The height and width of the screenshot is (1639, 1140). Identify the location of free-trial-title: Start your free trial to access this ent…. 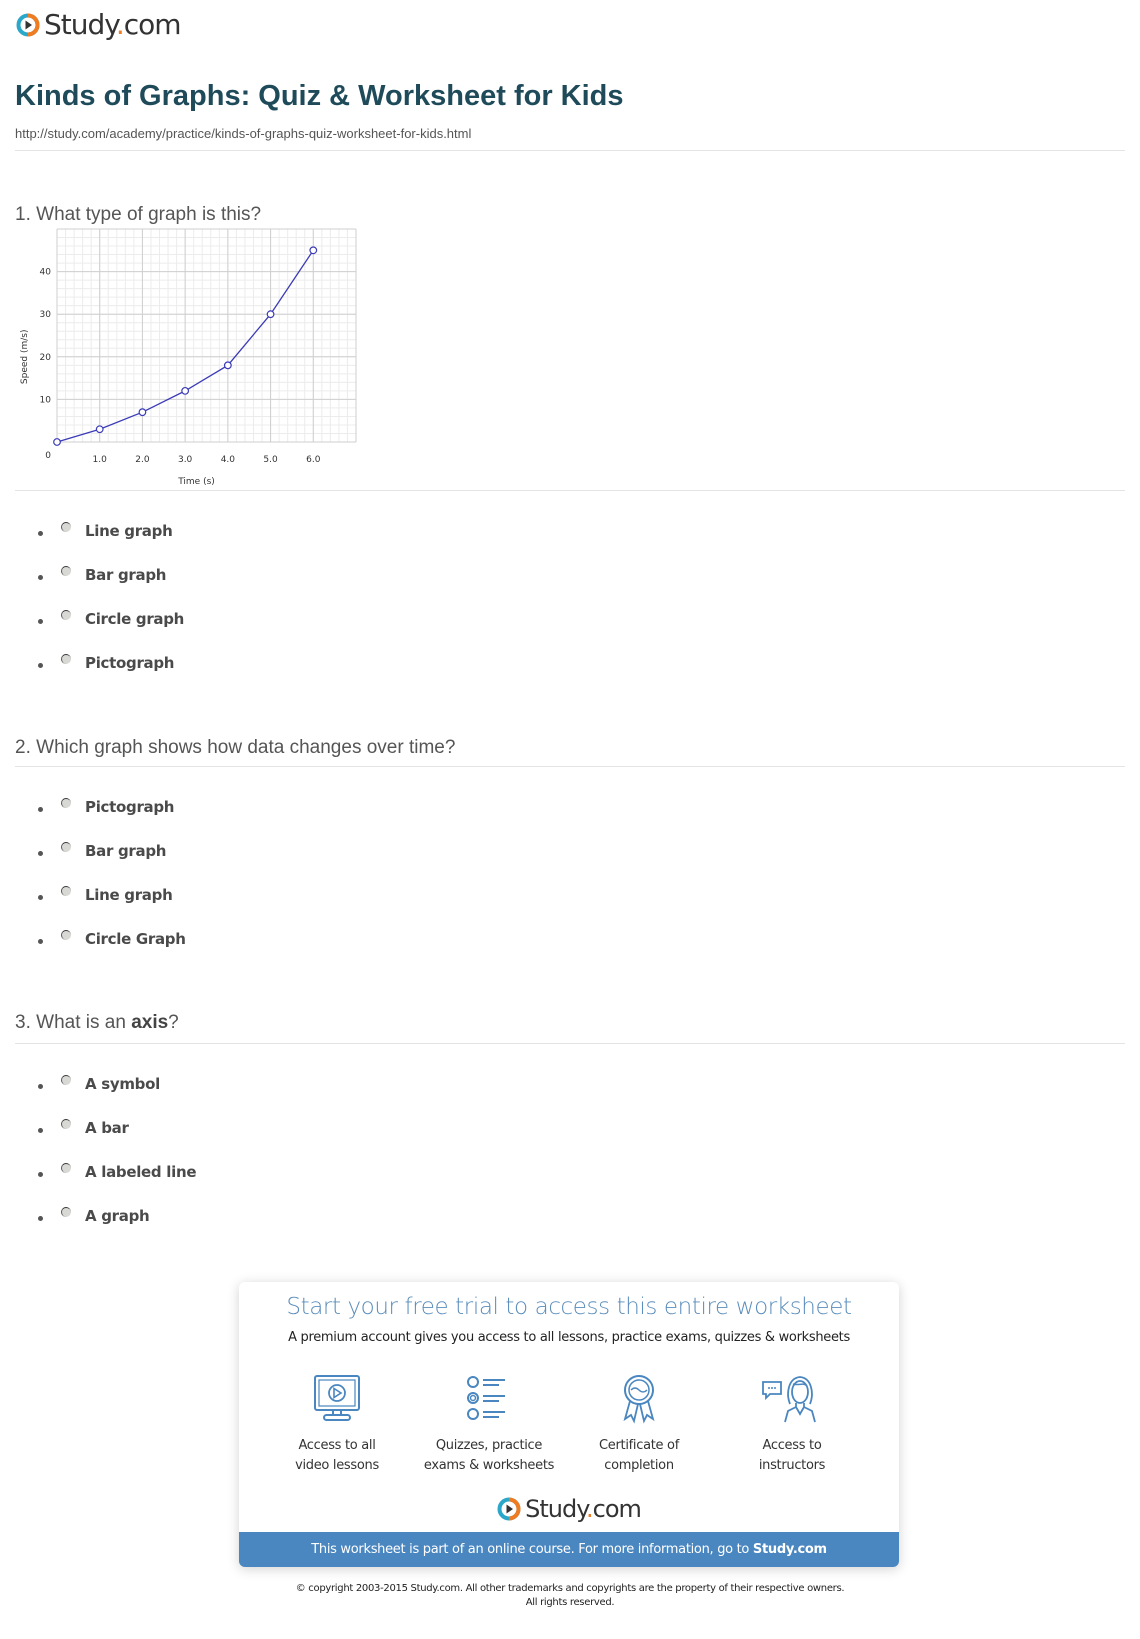
(569, 1307).